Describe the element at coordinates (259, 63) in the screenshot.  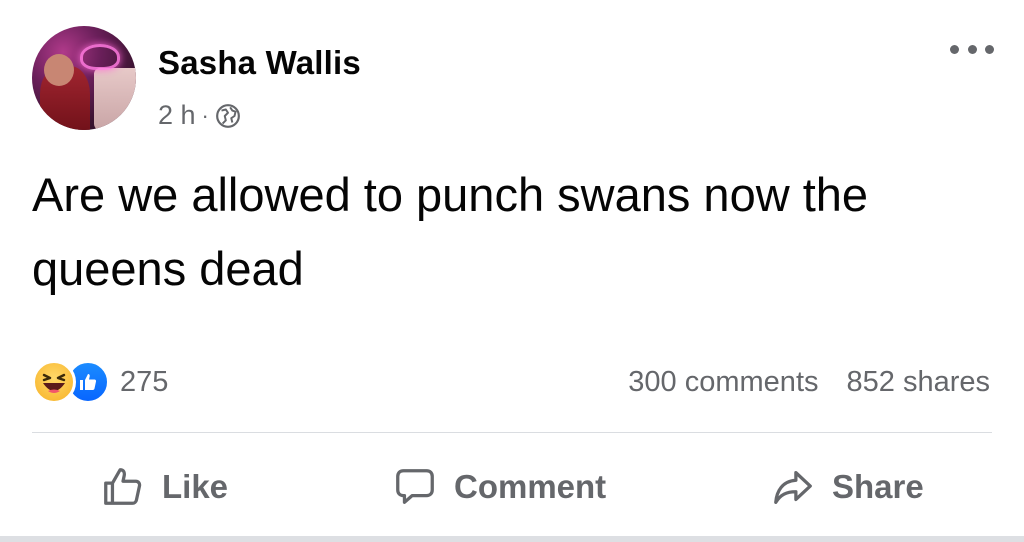
I see `author-name: Sasha Wallis` at that location.